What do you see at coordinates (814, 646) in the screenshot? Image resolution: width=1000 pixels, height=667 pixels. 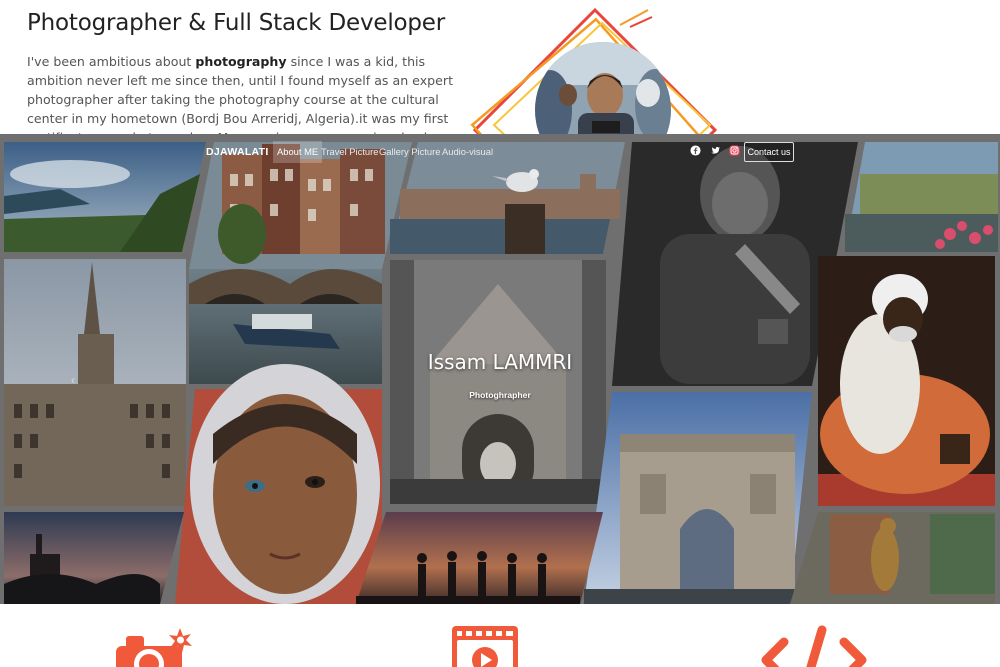 I see `code-icon` at bounding box center [814, 646].